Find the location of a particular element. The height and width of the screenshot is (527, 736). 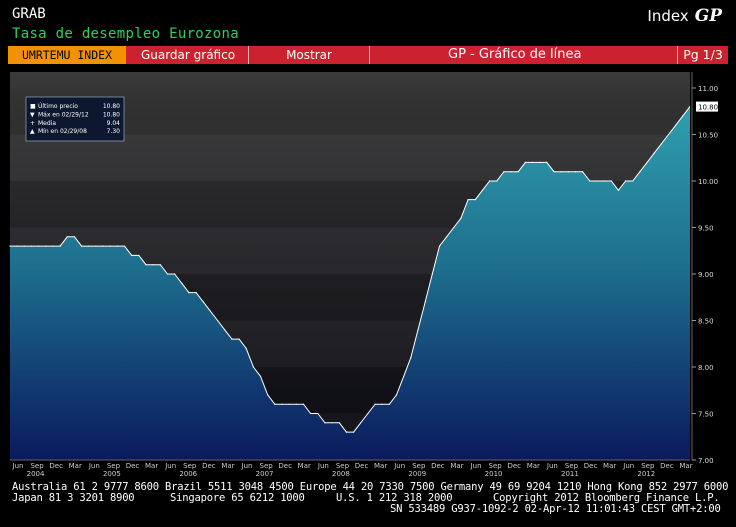

footer-line-2a: Japan 81 3 3201 8900 is located at coordinates (73, 498).